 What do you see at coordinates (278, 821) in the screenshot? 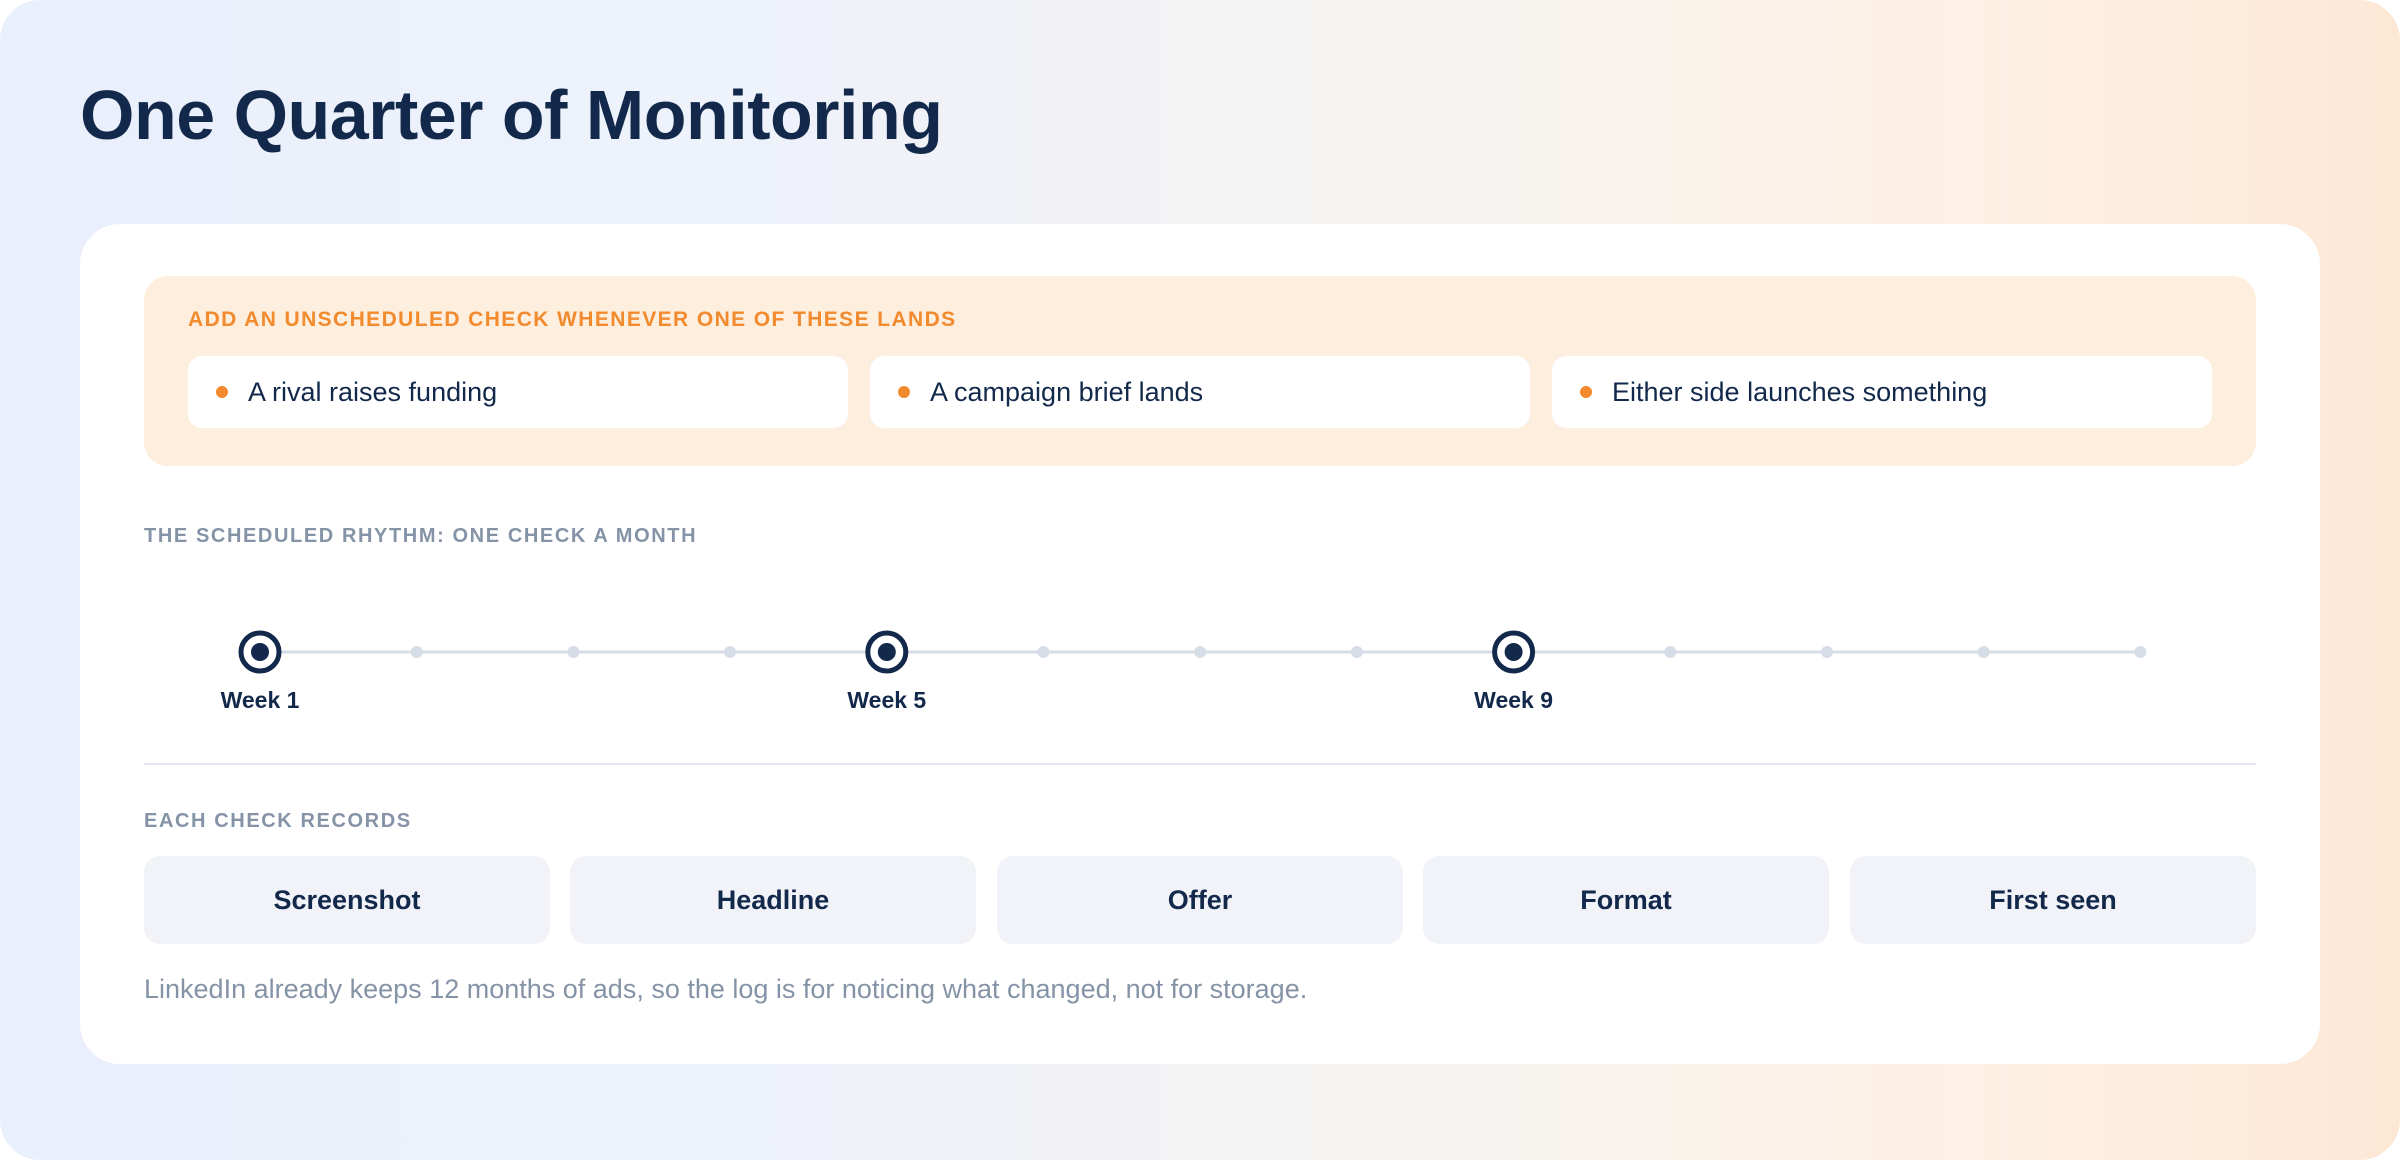
I see `records-heading: EACH CHECK RECORDS` at bounding box center [278, 821].